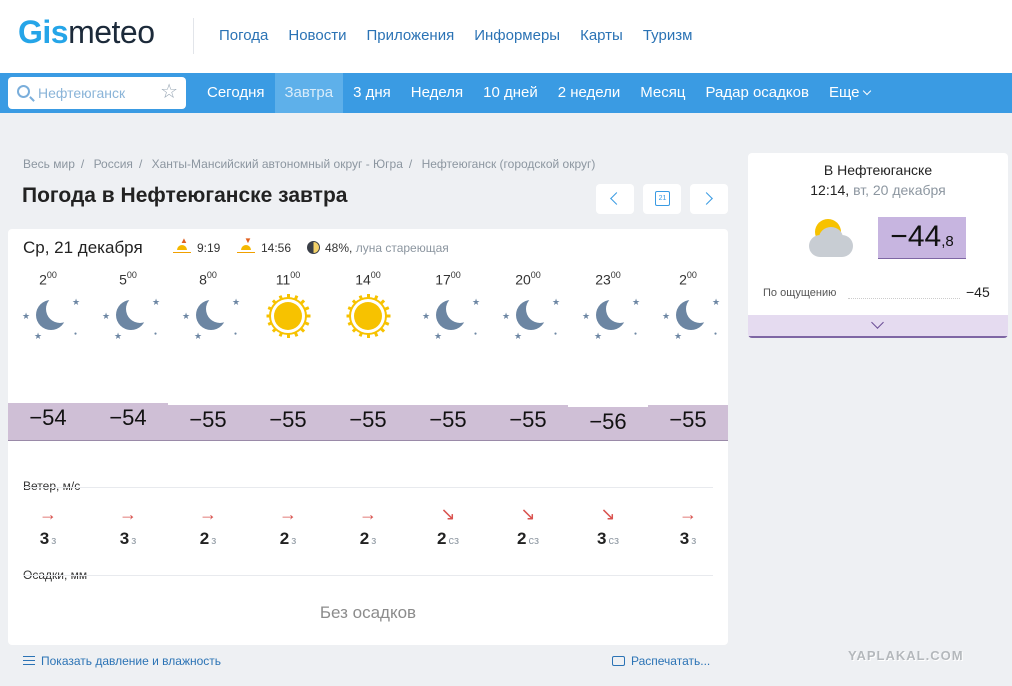 The width and height of the screenshot is (1012, 686). What do you see at coordinates (877, 322) in the screenshot?
I see `chevron-down-icon` at bounding box center [877, 322].